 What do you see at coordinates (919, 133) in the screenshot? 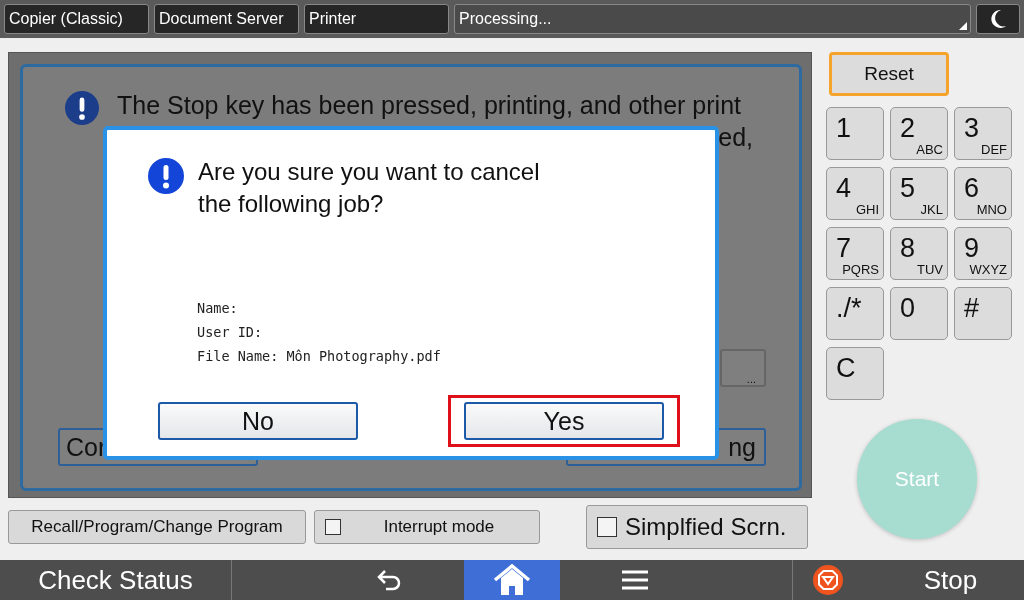
I see `keypad-key: 2 ABC` at bounding box center [919, 133].